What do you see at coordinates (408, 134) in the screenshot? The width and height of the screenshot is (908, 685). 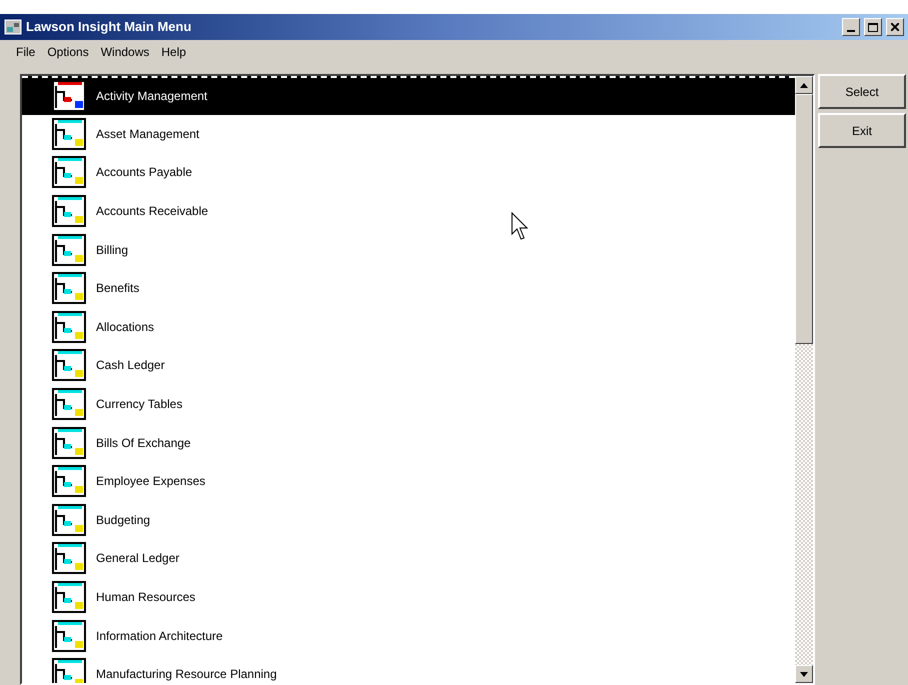 I see `list-item: Asset Management` at bounding box center [408, 134].